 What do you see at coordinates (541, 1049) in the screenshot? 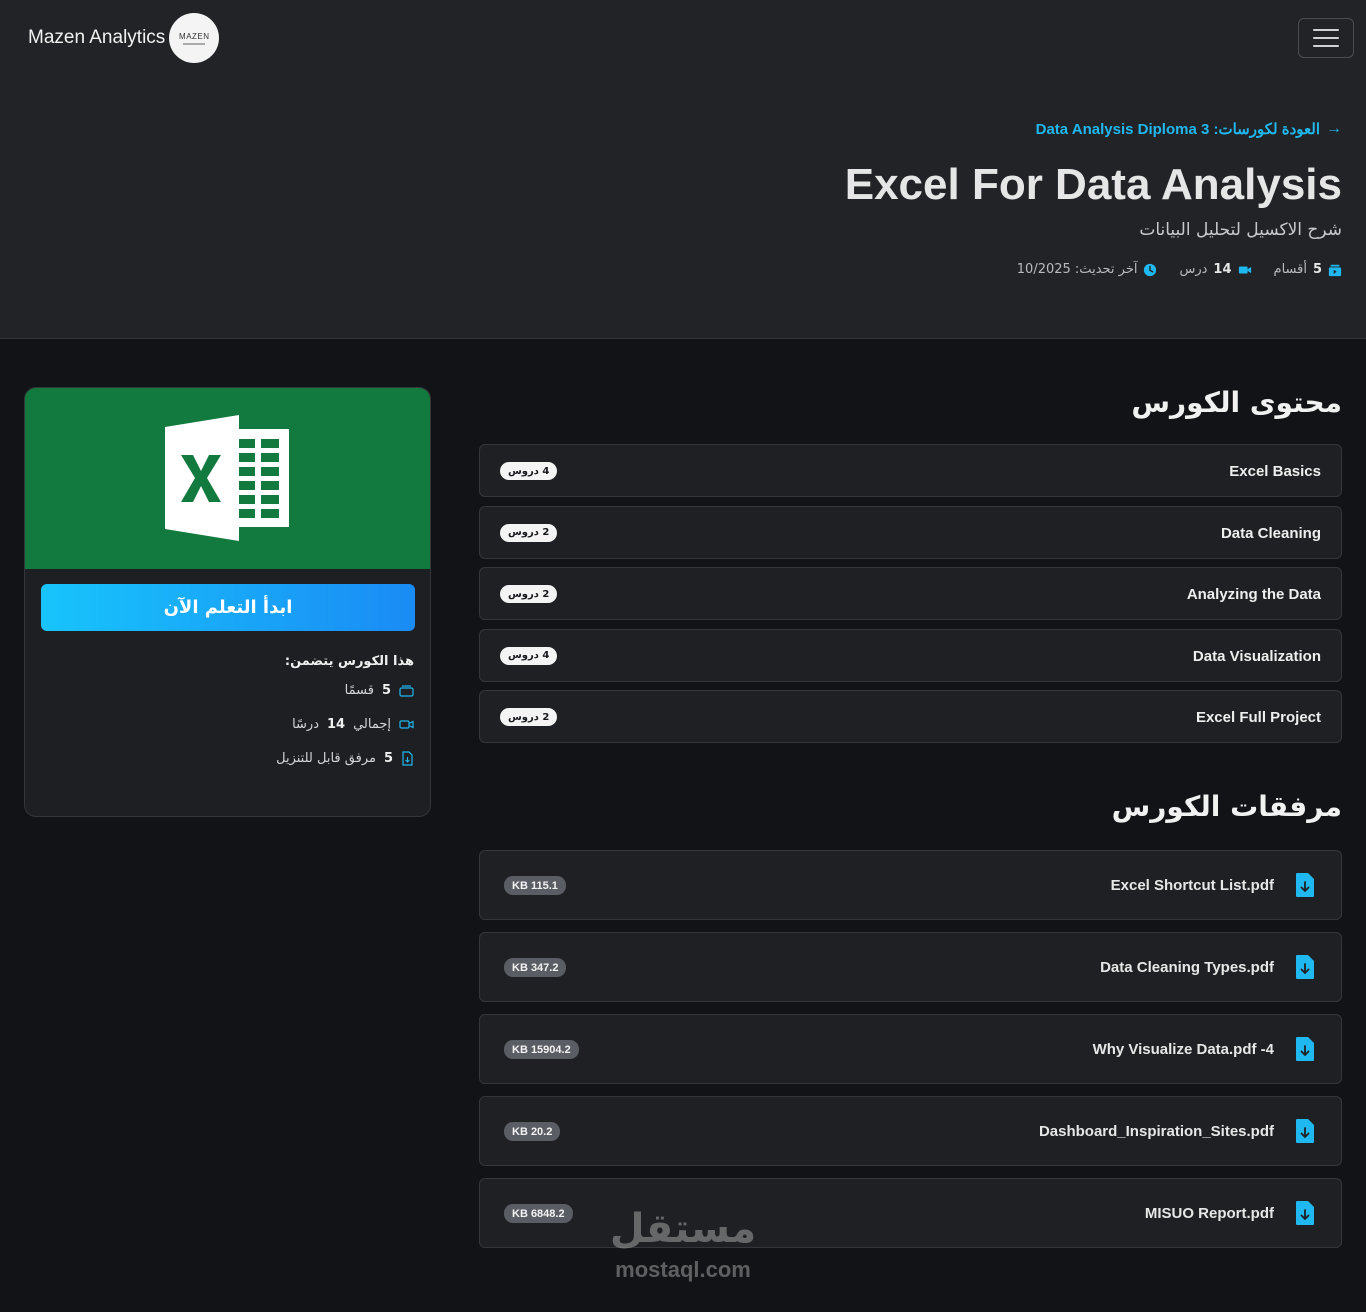
I see `file-size-badge: KB 15904.2` at bounding box center [541, 1049].